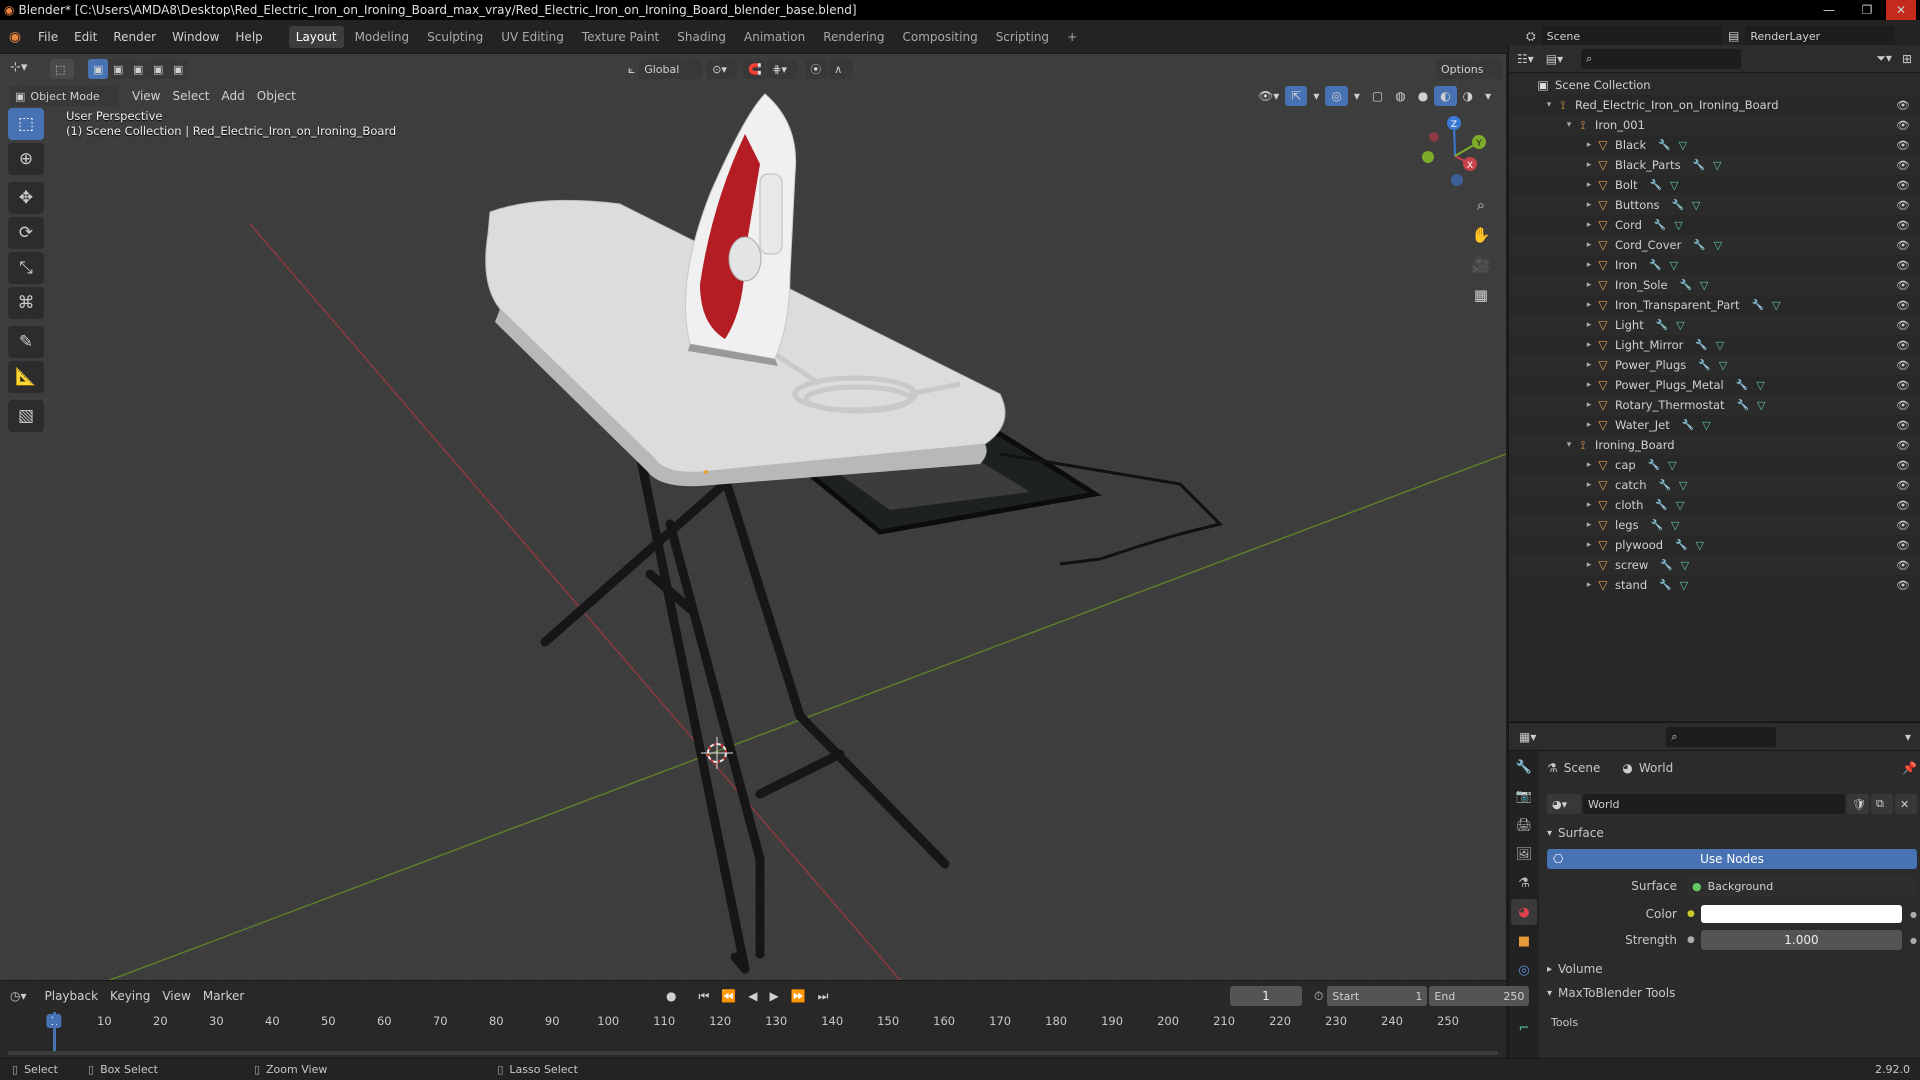  I want to click on gizmo-dropdown-icon: ▾, so click(1316, 96).